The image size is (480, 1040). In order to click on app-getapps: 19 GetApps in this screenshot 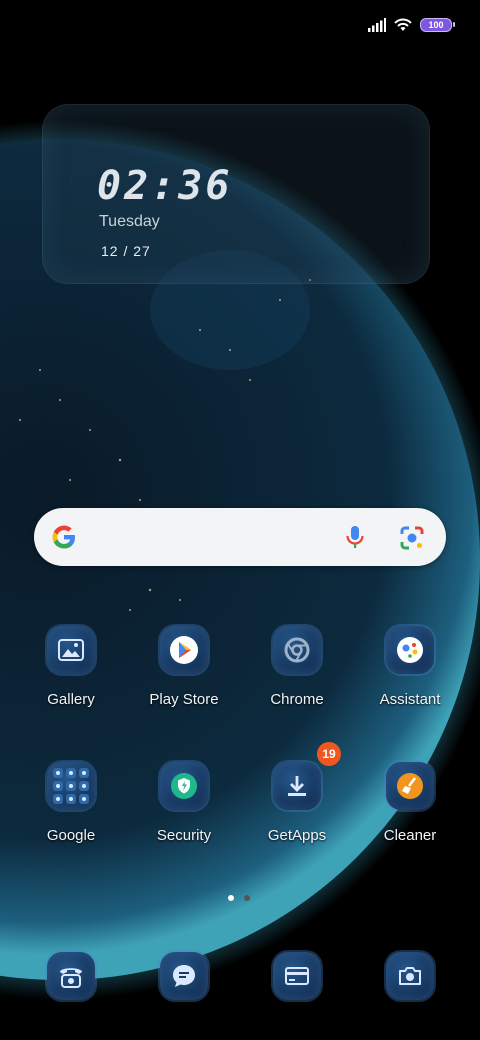, I will do `click(297, 793)`.